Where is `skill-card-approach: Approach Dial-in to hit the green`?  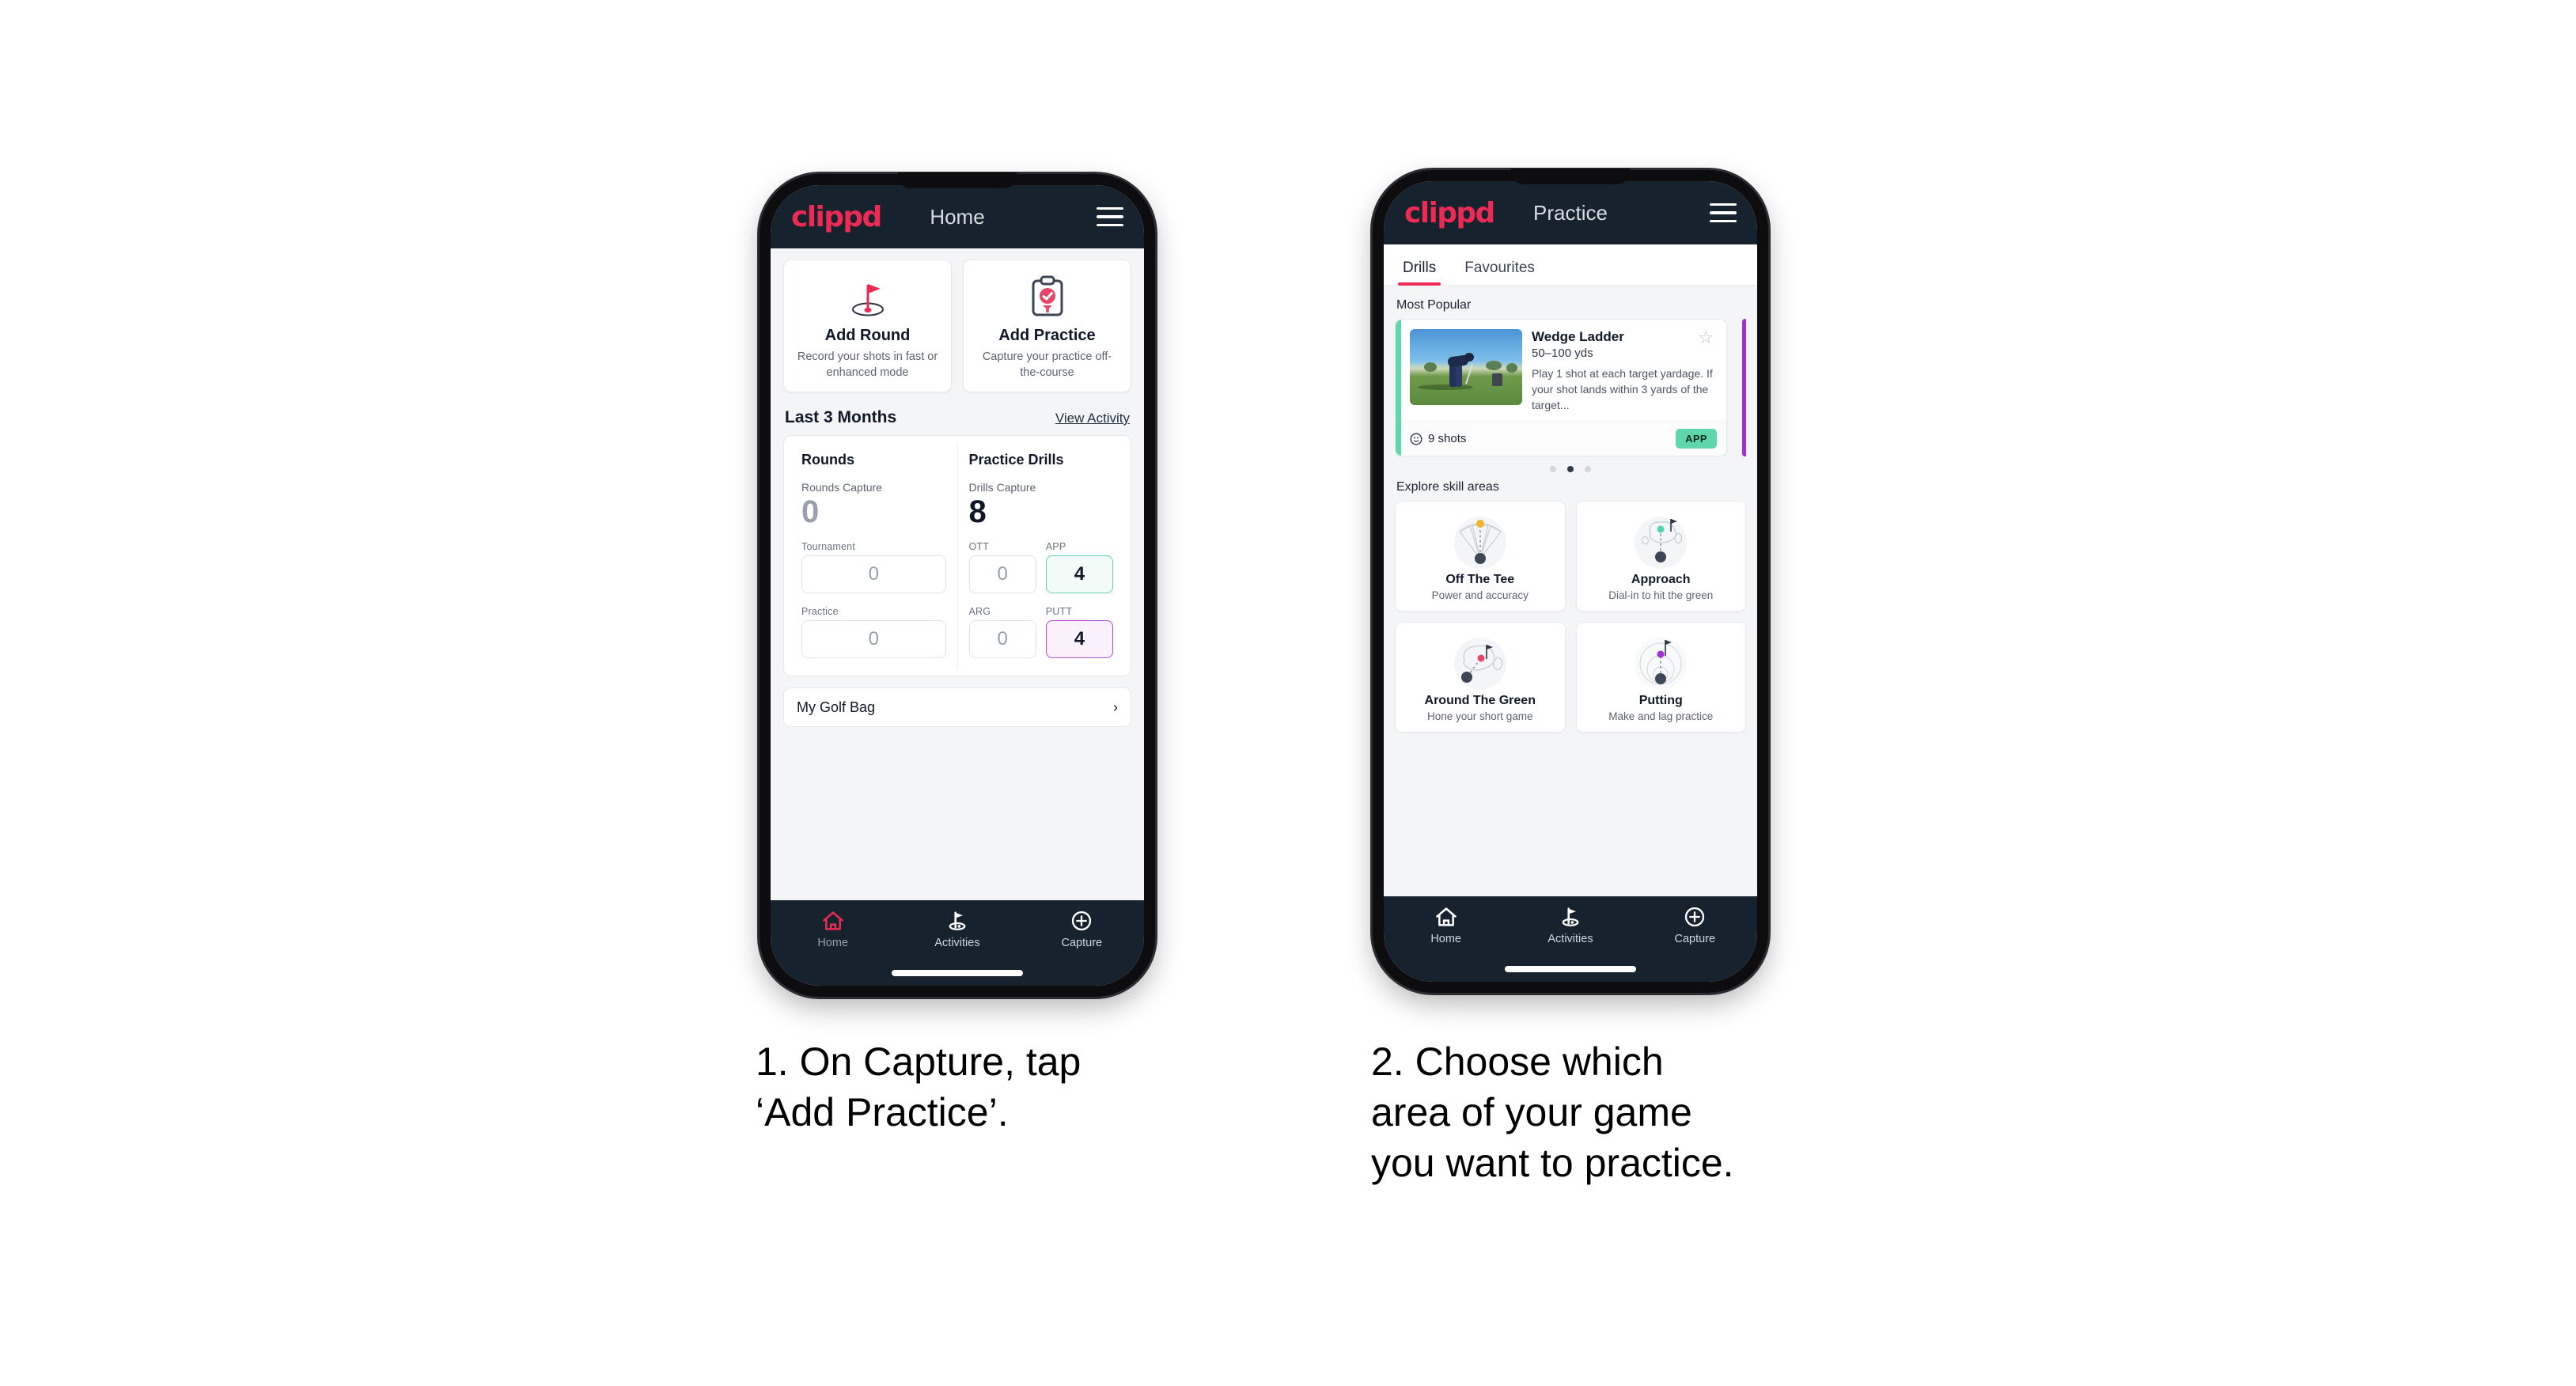 skill-card-approach: Approach Dial-in to hit the green is located at coordinates (1660, 556).